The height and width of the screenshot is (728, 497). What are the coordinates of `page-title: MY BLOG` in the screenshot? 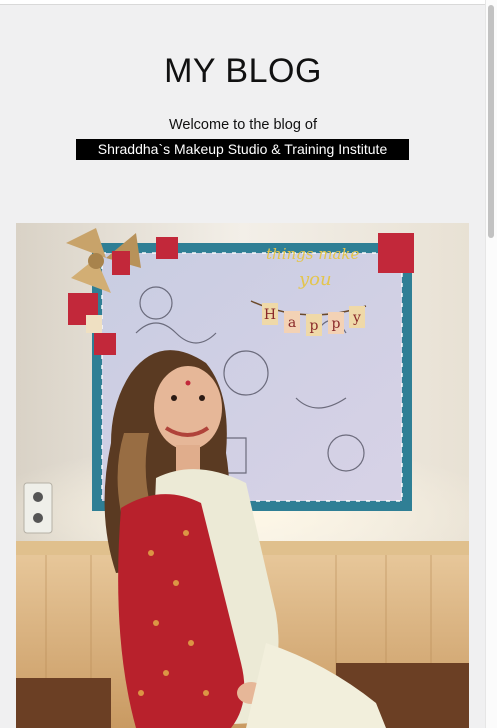 It's located at (243, 71).